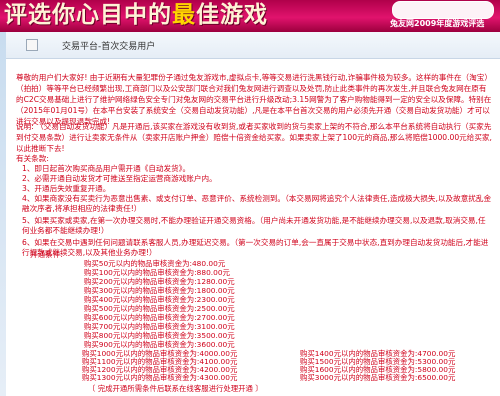  What do you see at coordinates (3, 214) in the screenshot?
I see `left-sidebar` at bounding box center [3, 214].